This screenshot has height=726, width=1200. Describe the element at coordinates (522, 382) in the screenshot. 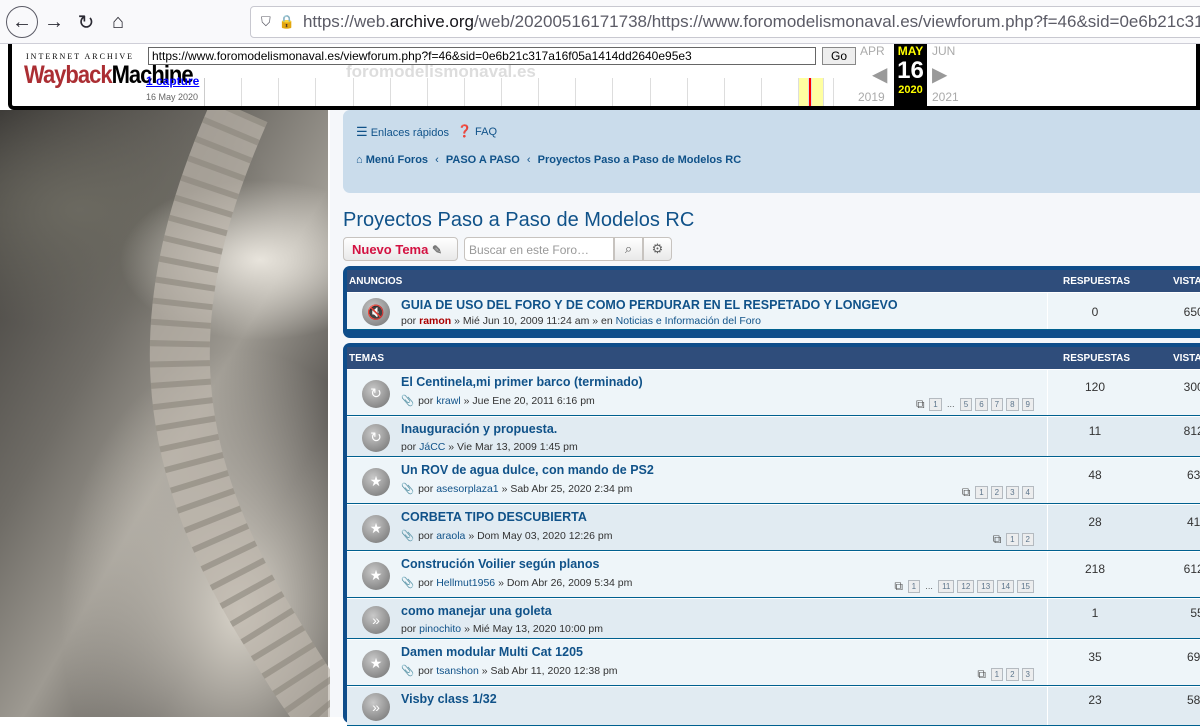

I see `topic-title: El Centinela,mi primer barco (terminado)` at that location.